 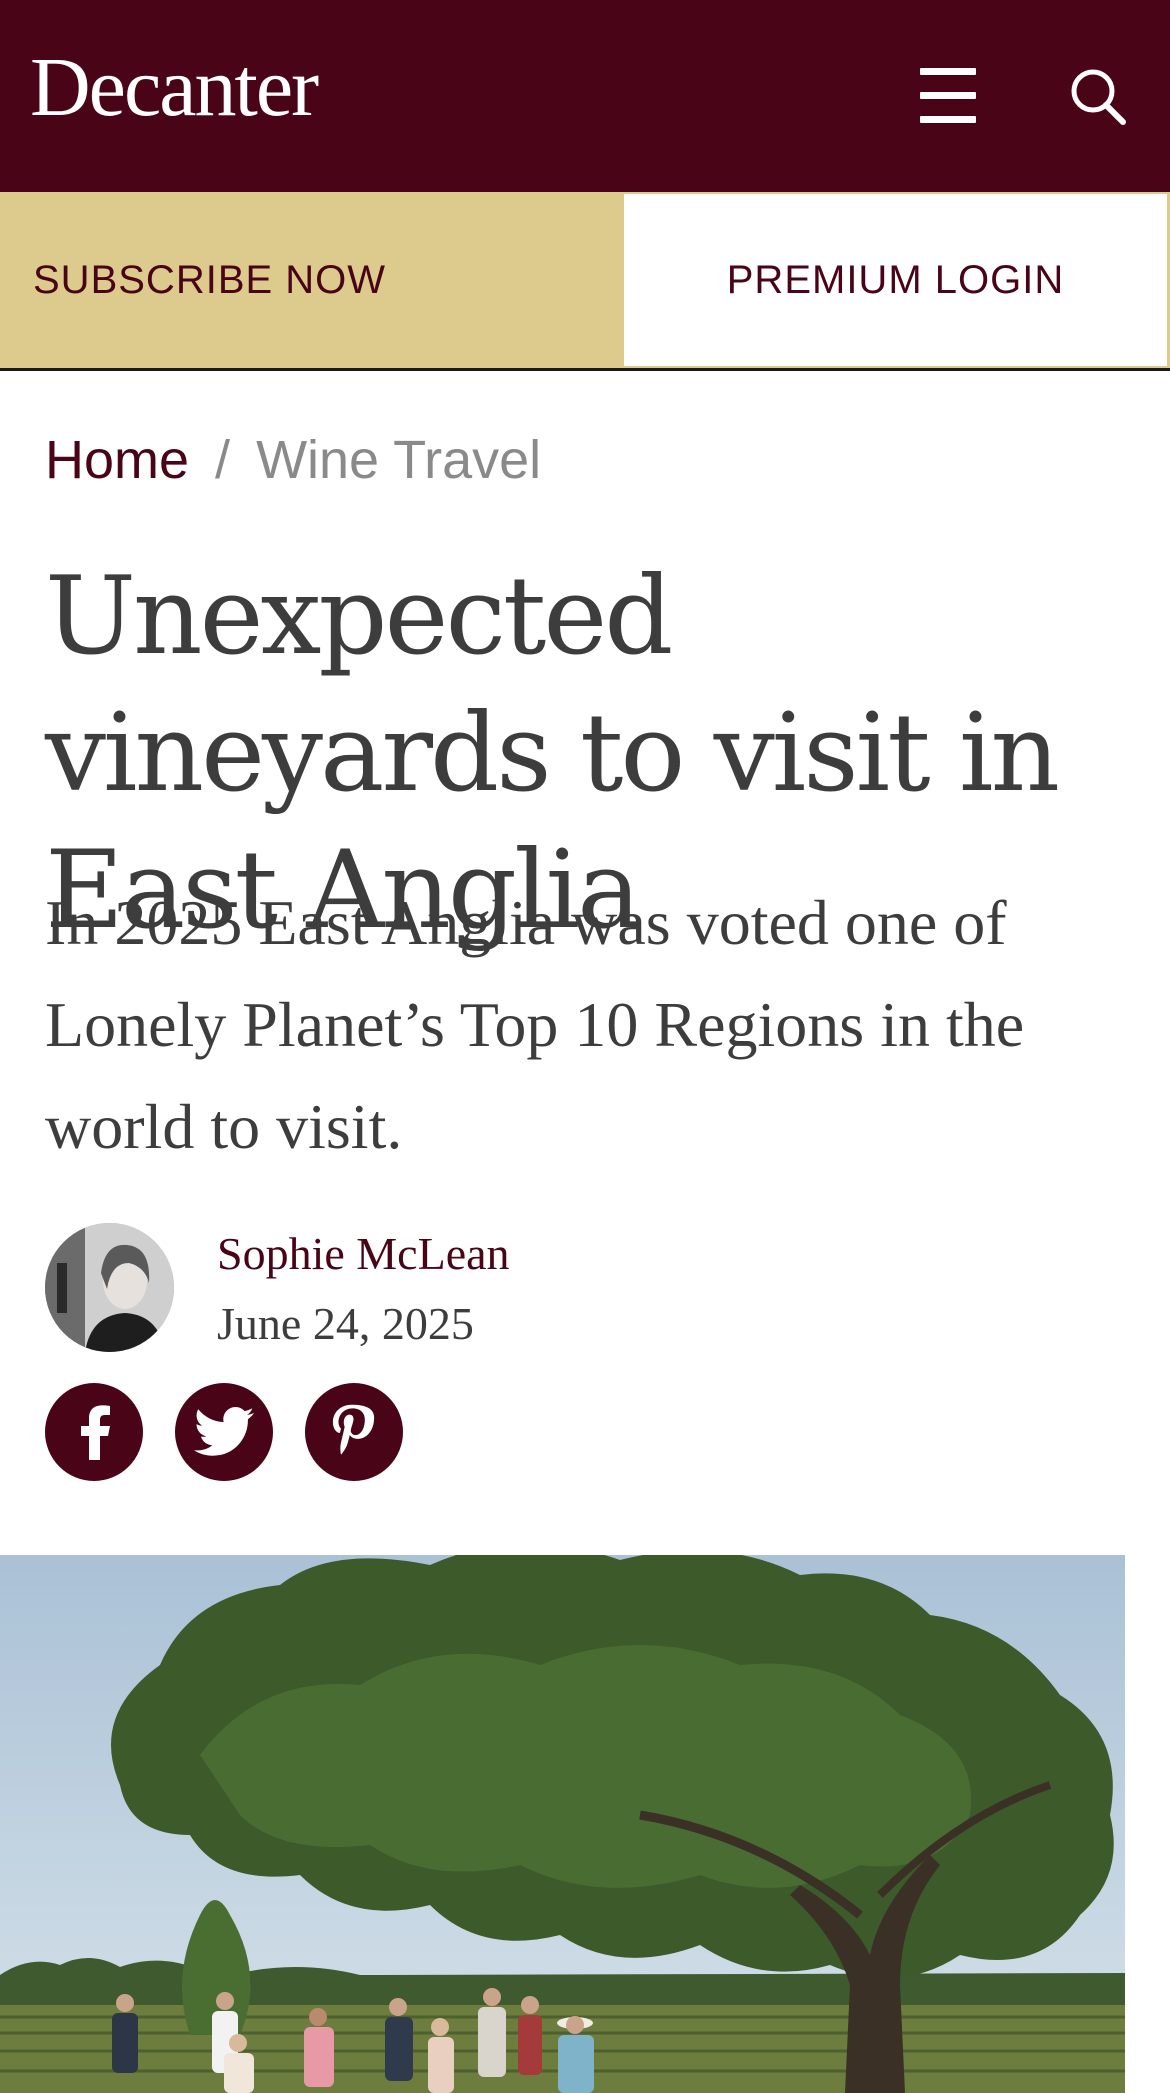 I want to click on subscribe-now-button: SUBSCRIBE NOW, so click(x=311, y=280).